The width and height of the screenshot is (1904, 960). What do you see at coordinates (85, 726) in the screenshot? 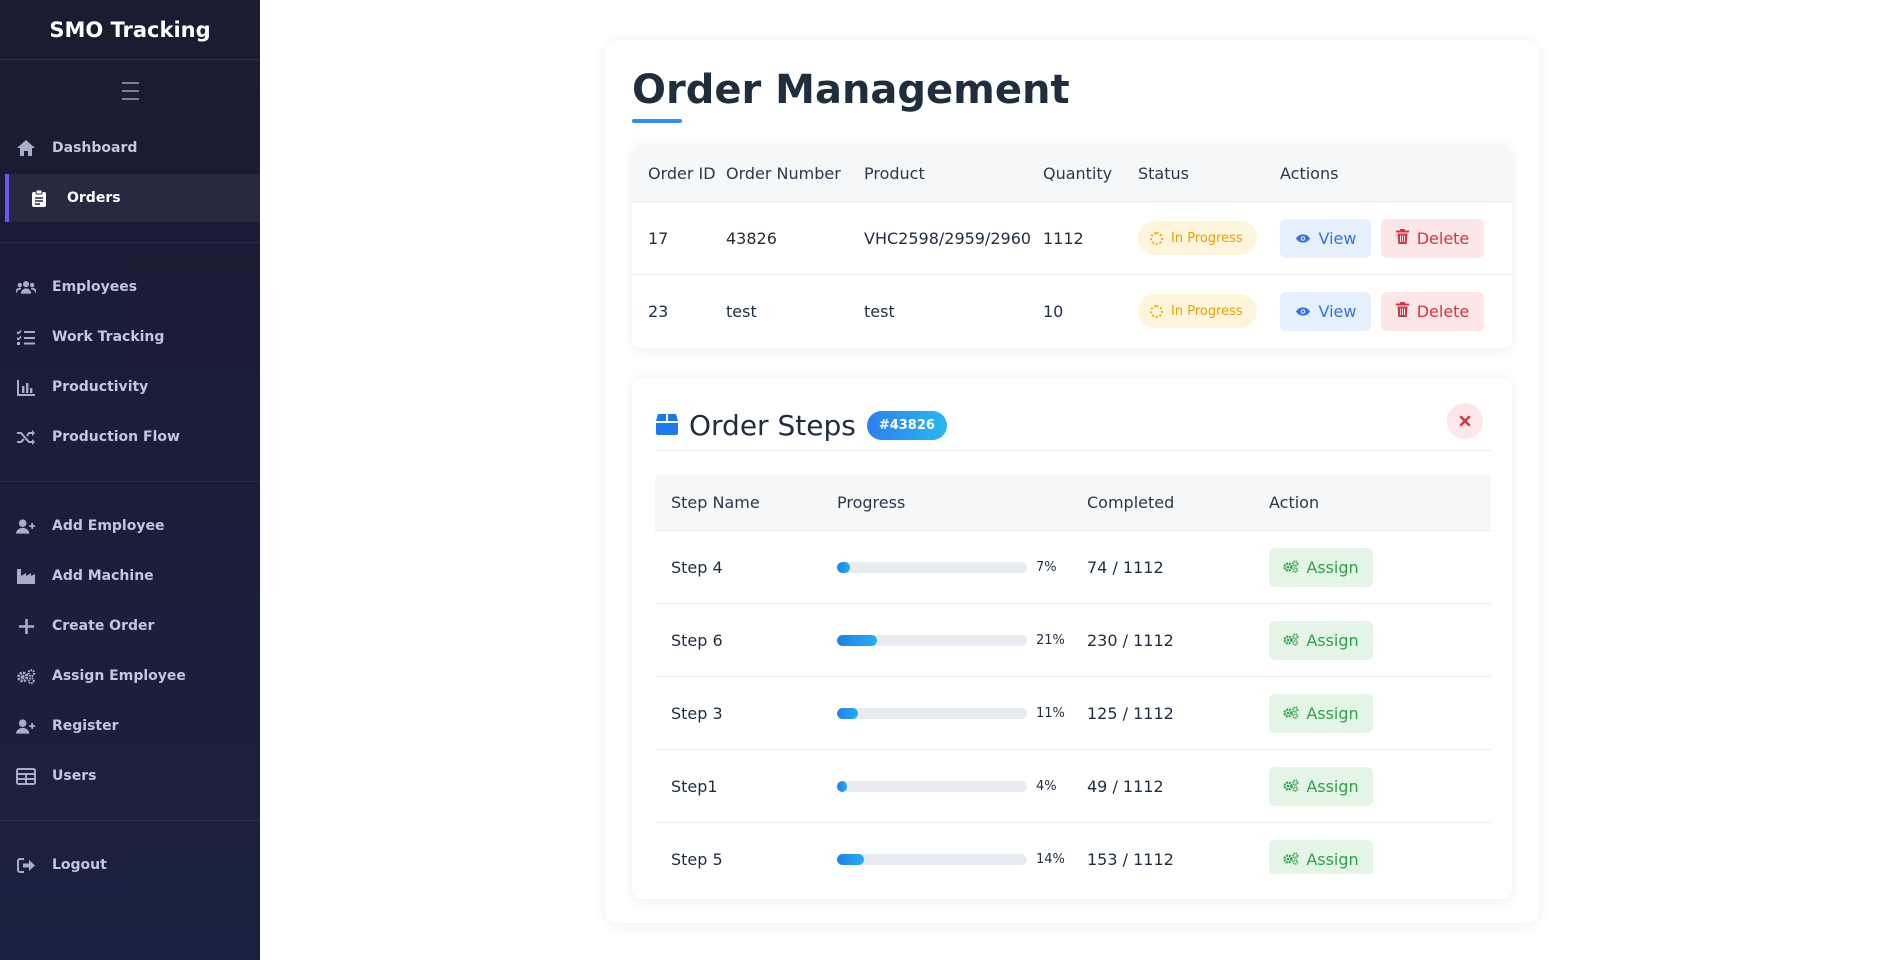
I see `sidebar-item-label: Register` at bounding box center [85, 726].